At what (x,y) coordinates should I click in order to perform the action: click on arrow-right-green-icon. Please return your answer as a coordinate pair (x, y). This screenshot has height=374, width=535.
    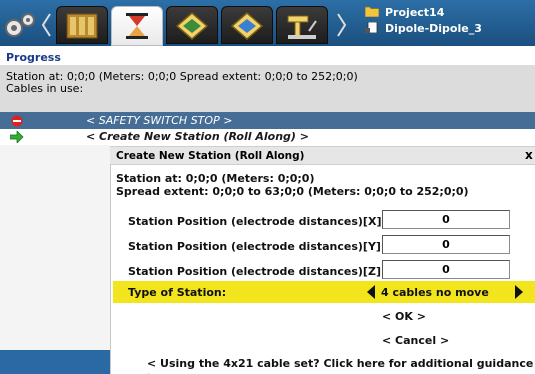
    Looking at the image, I should click on (16, 137).